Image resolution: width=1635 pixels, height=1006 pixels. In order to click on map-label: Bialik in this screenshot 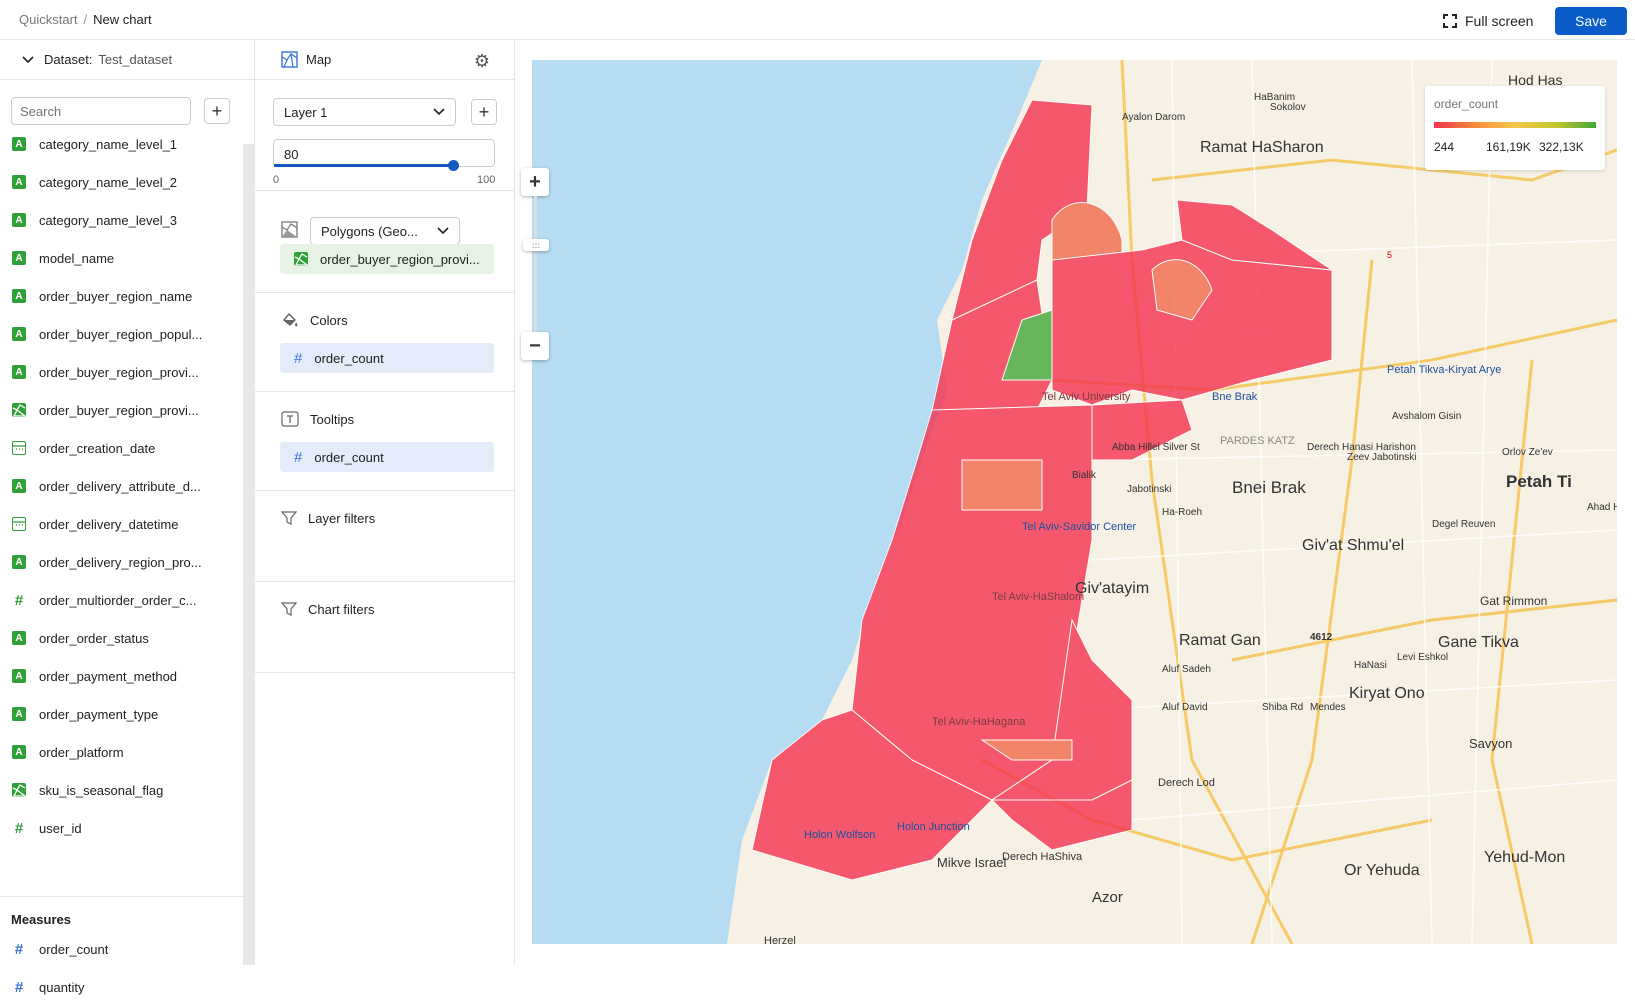, I will do `click(1084, 475)`.